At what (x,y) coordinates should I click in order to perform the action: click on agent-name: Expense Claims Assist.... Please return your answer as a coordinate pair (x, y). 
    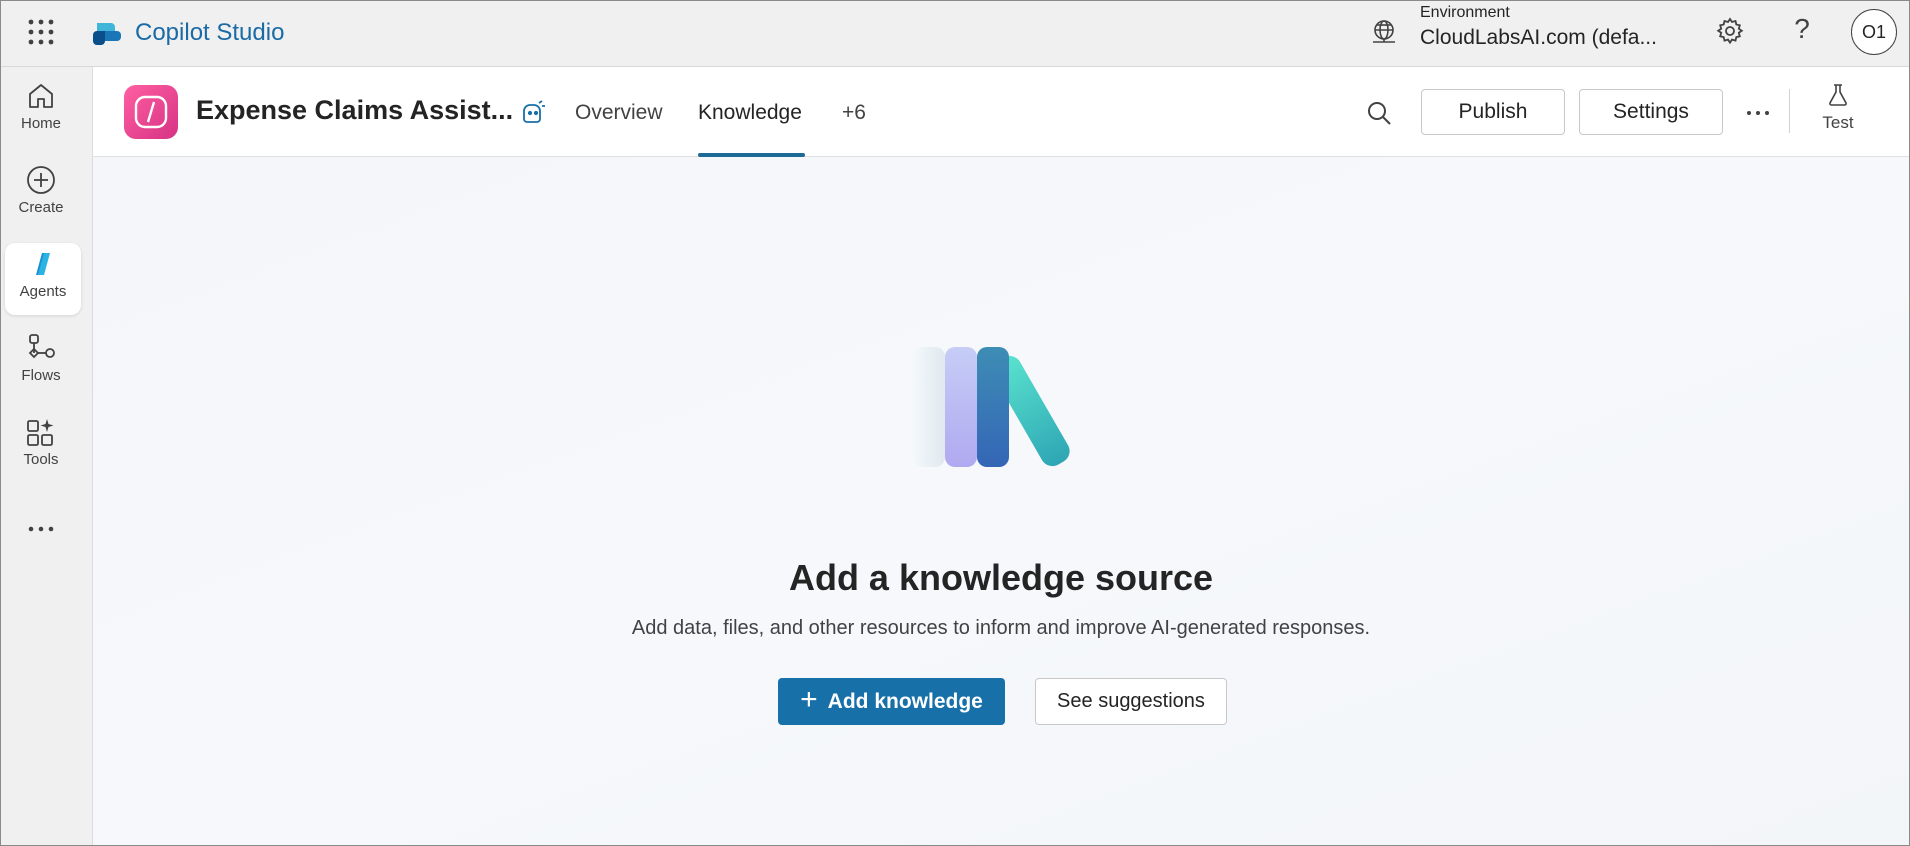
    Looking at the image, I should click on (354, 110).